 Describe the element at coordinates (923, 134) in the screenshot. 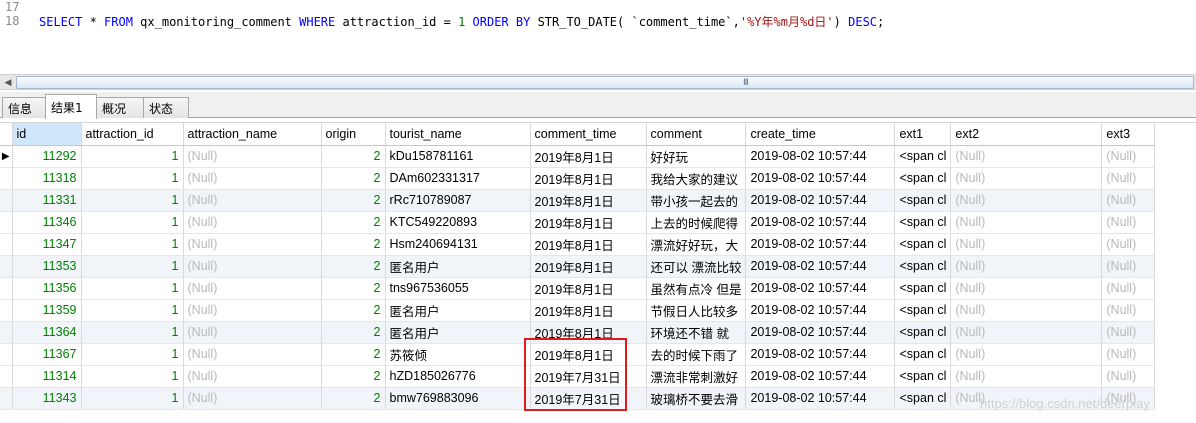

I see `column-header-ext1: ext1` at that location.